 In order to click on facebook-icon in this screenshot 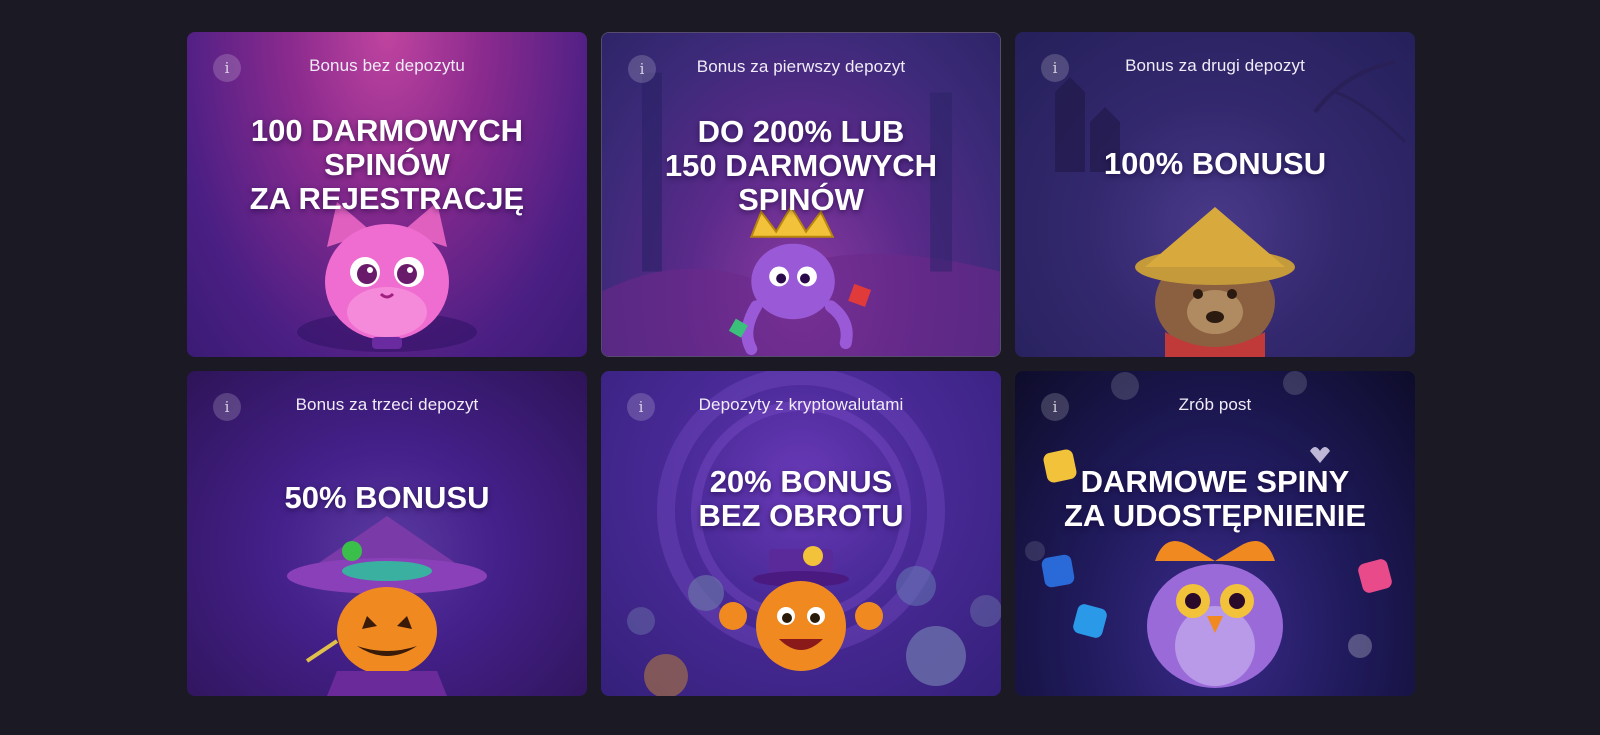, I will do `click(1058, 571)`.